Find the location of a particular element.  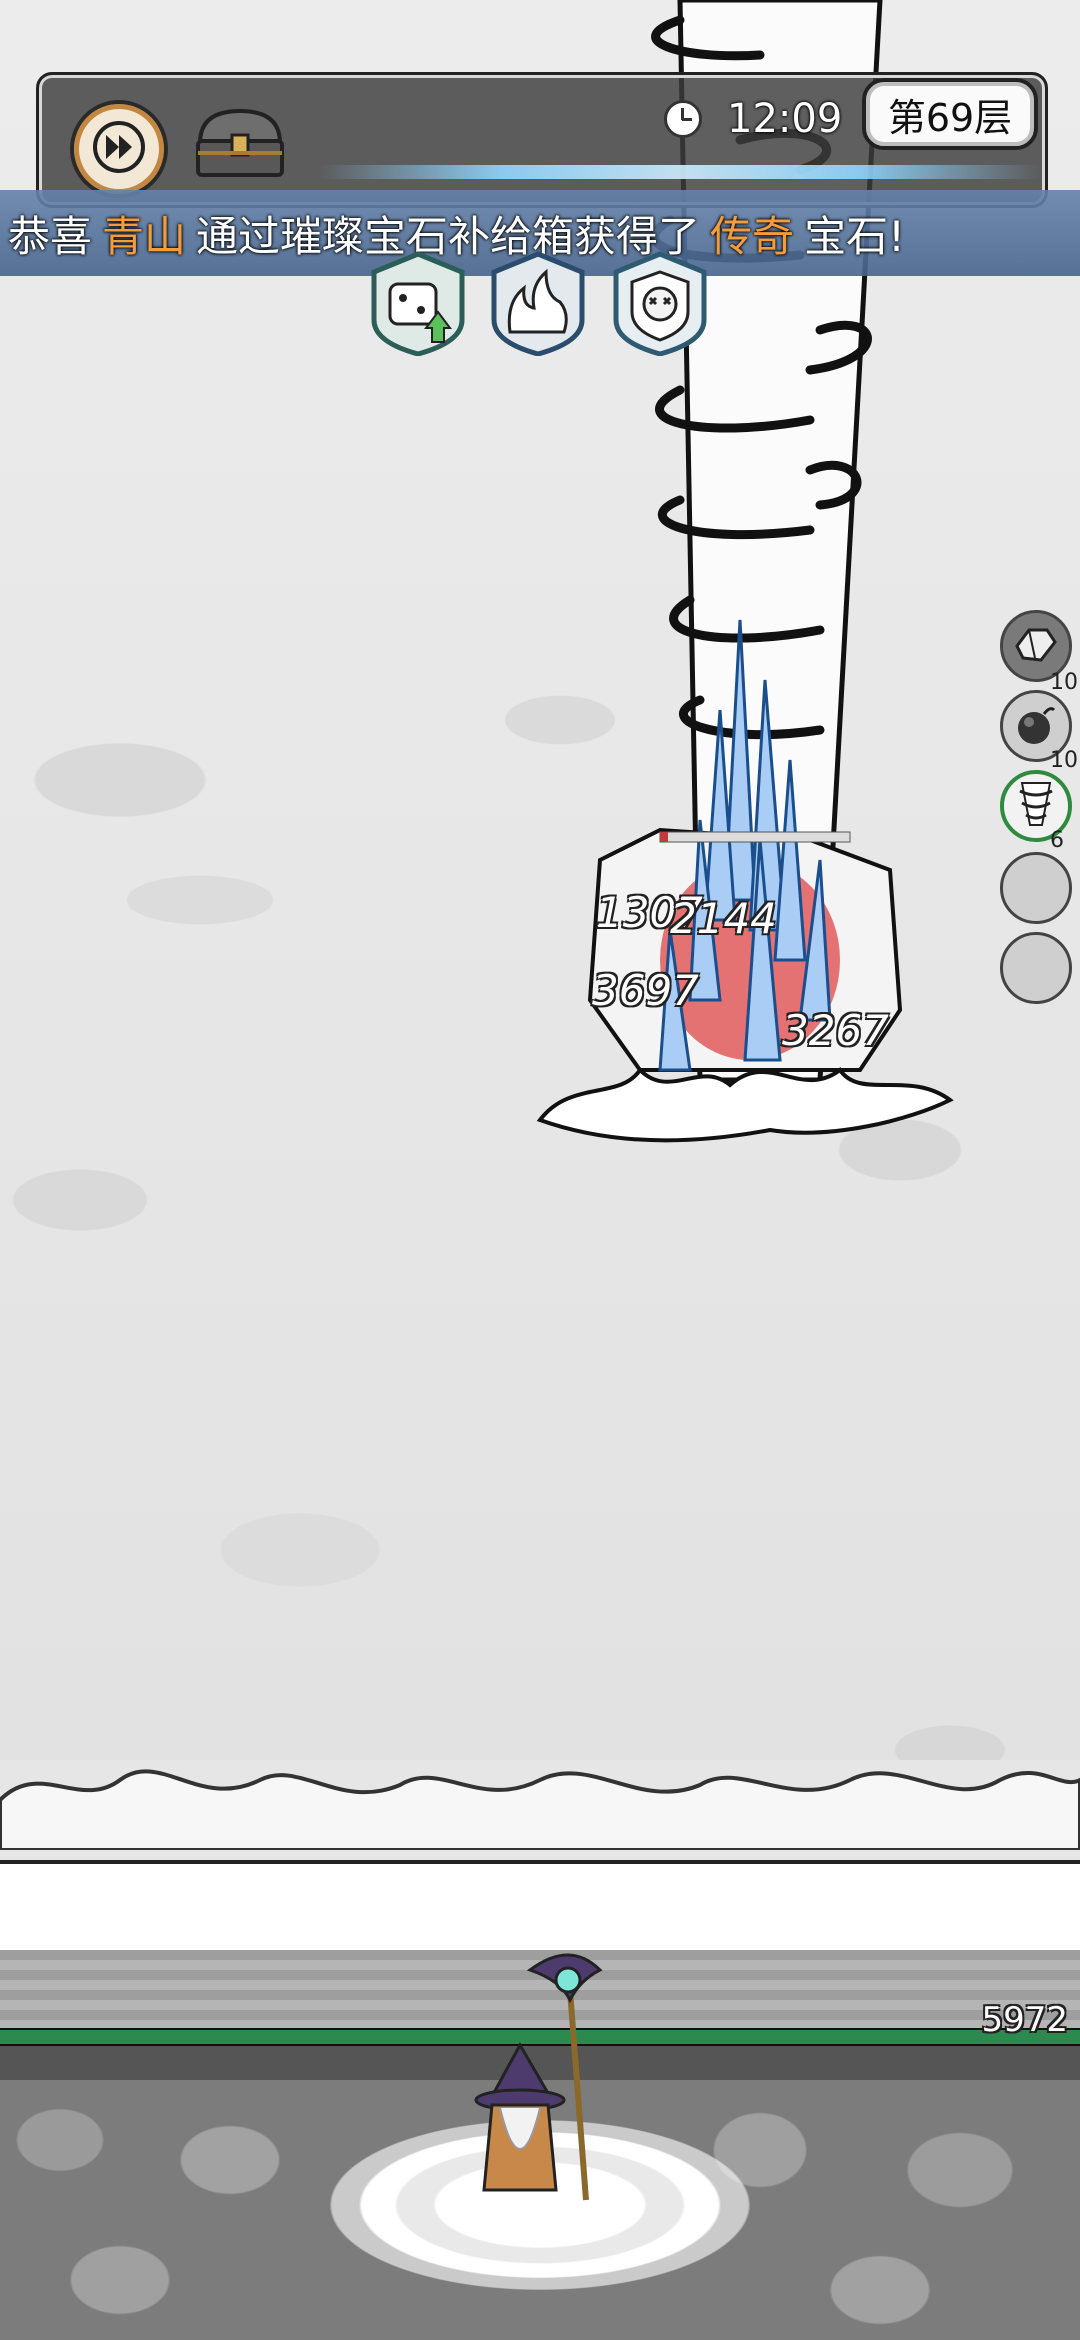

treasure-chest-button is located at coordinates (240, 145).